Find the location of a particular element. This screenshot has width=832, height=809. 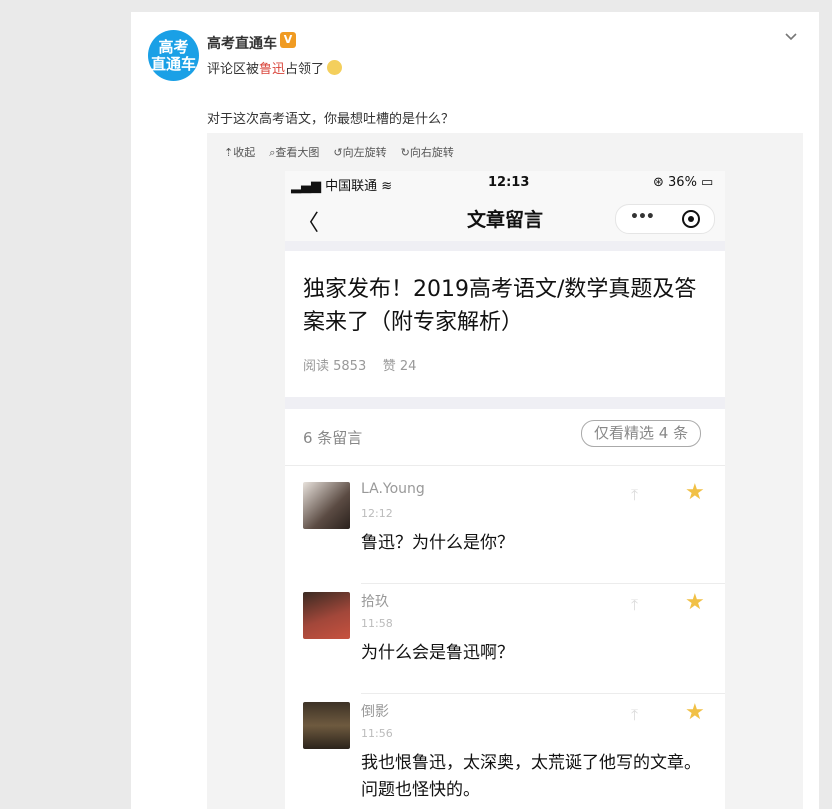

image-toolbar: ⇡收起 ⌕查看大图 ↺向左旋转 ↻向右旋转 is located at coordinates (339, 152).